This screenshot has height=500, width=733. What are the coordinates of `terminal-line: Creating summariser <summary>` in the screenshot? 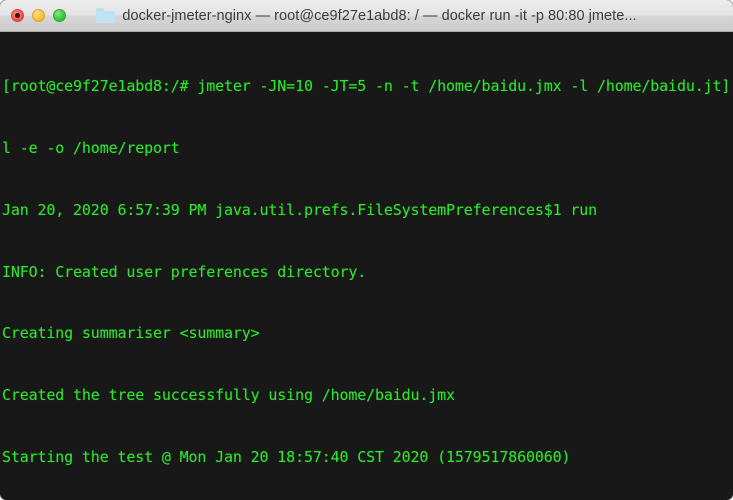 It's located at (131, 333).